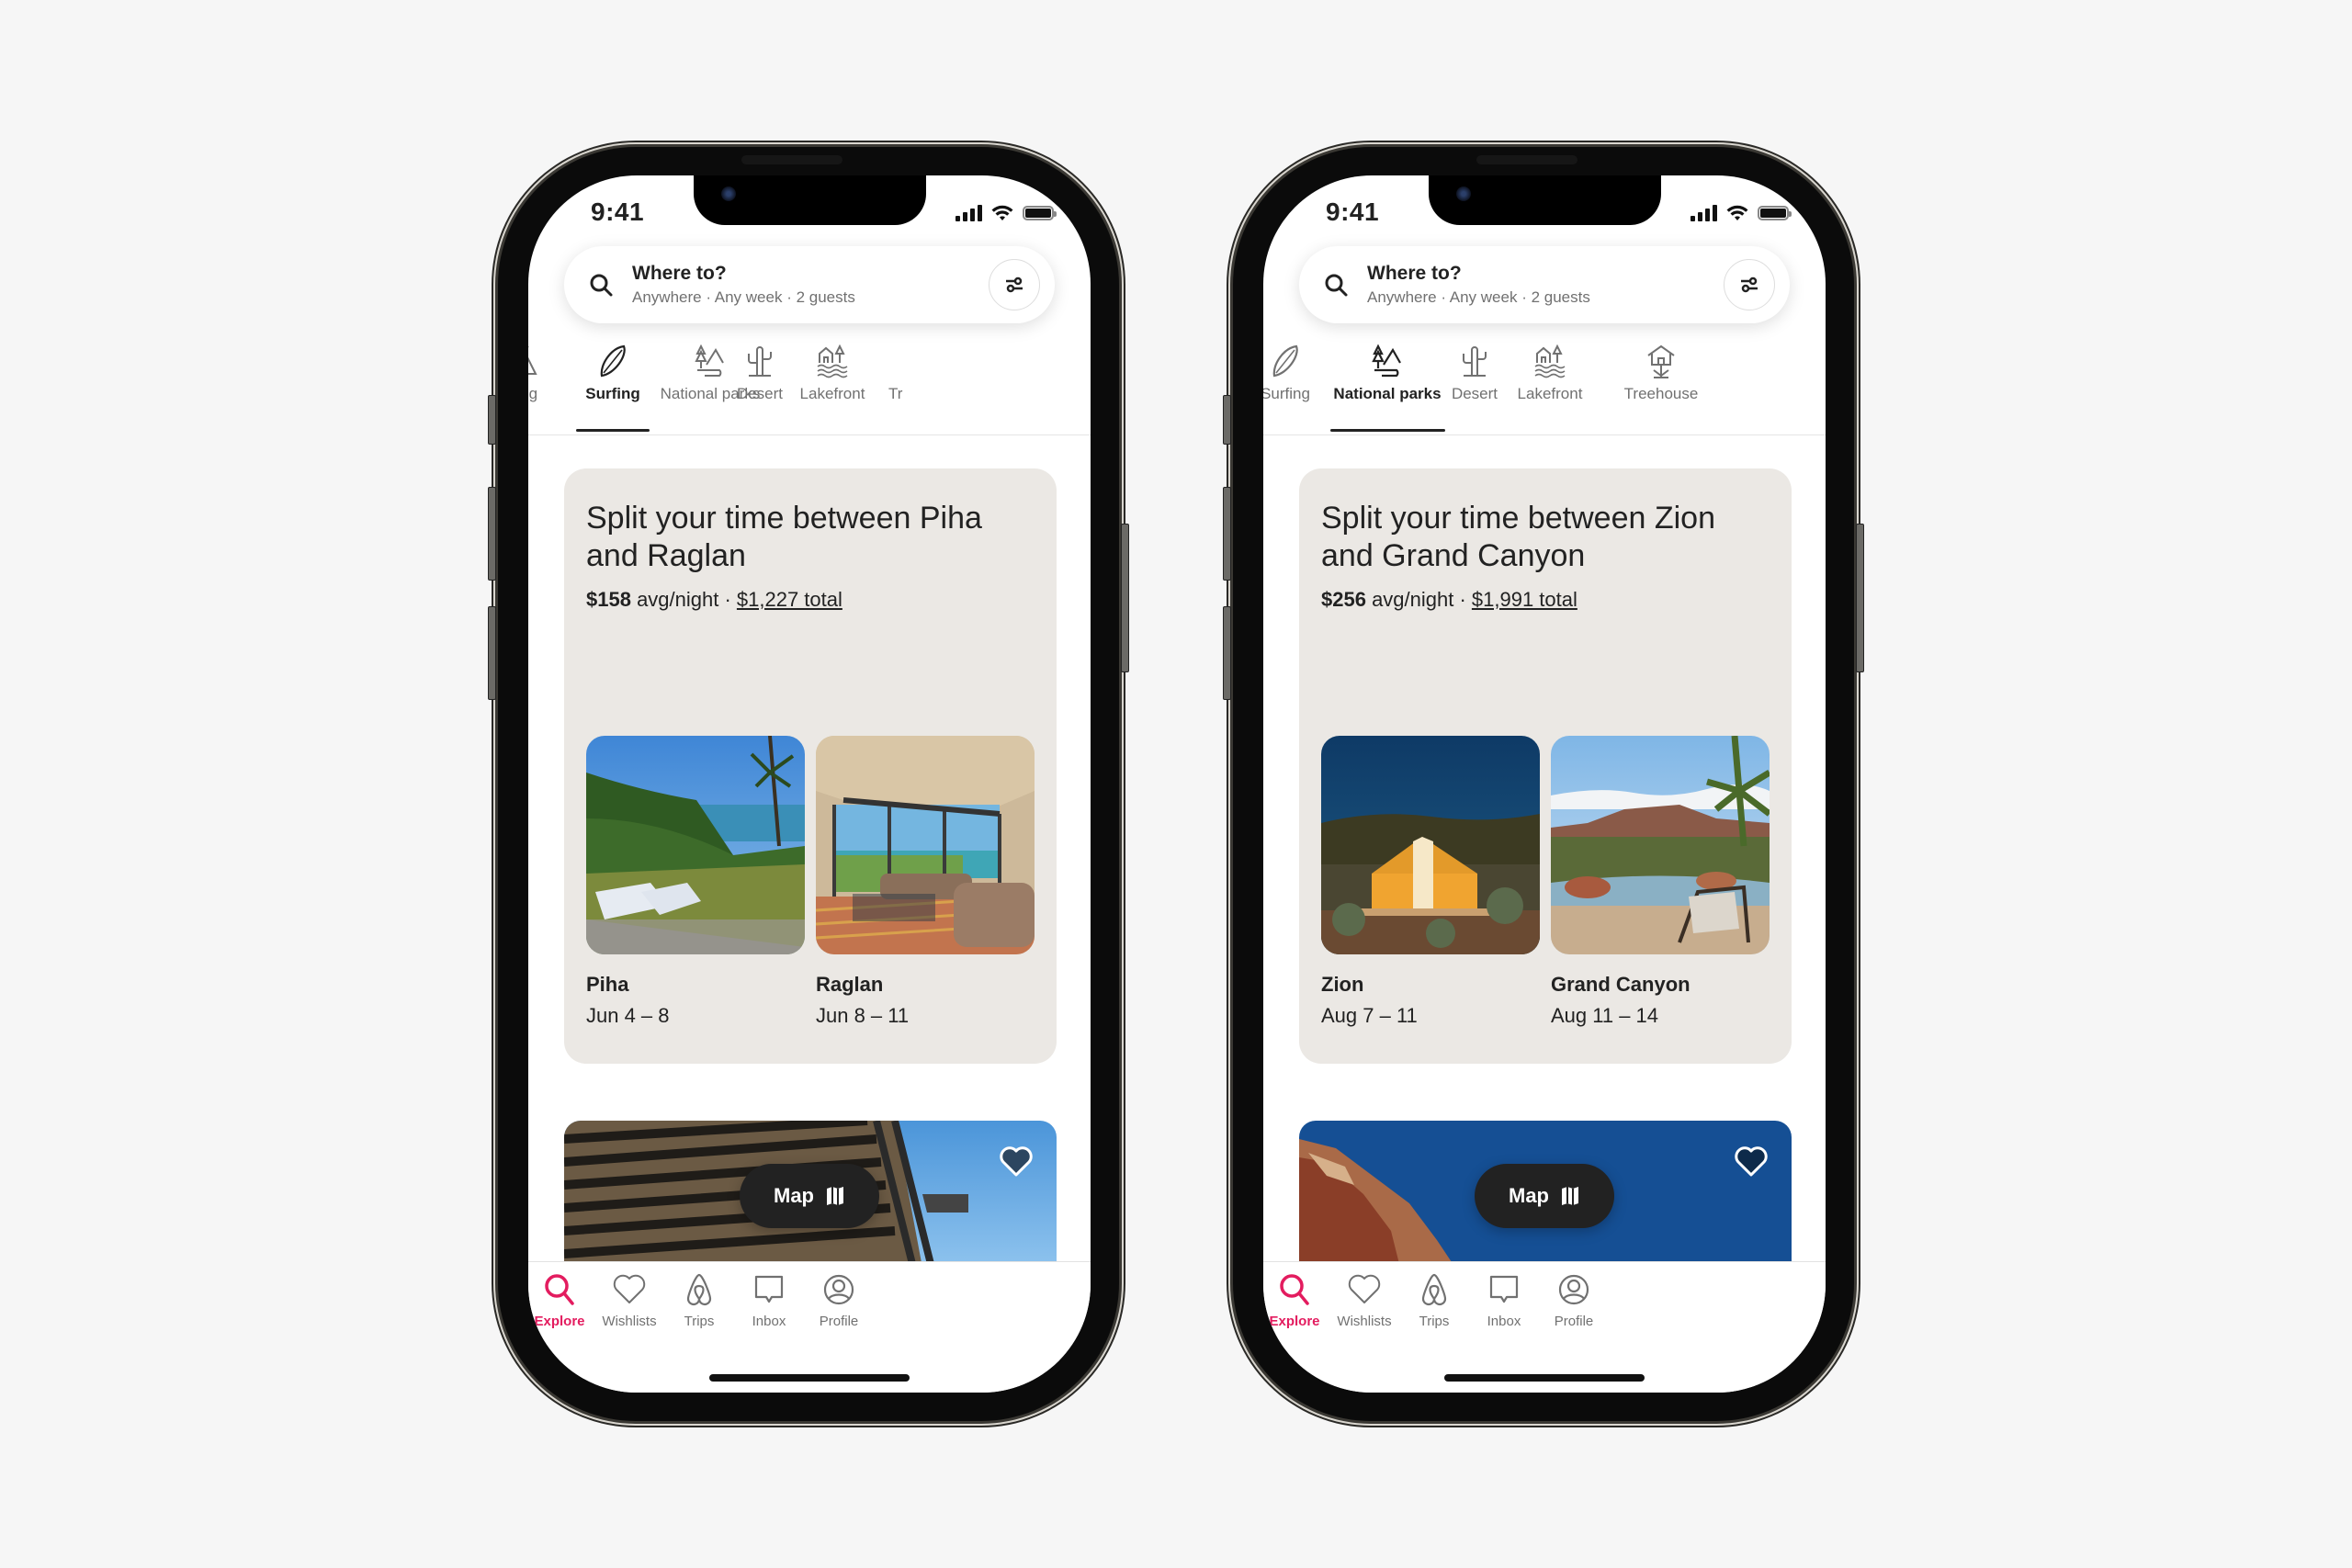 Image resolution: width=2352 pixels, height=1568 pixels. What do you see at coordinates (1661, 373) in the screenshot?
I see `tab-treehouse: Treehouse` at bounding box center [1661, 373].